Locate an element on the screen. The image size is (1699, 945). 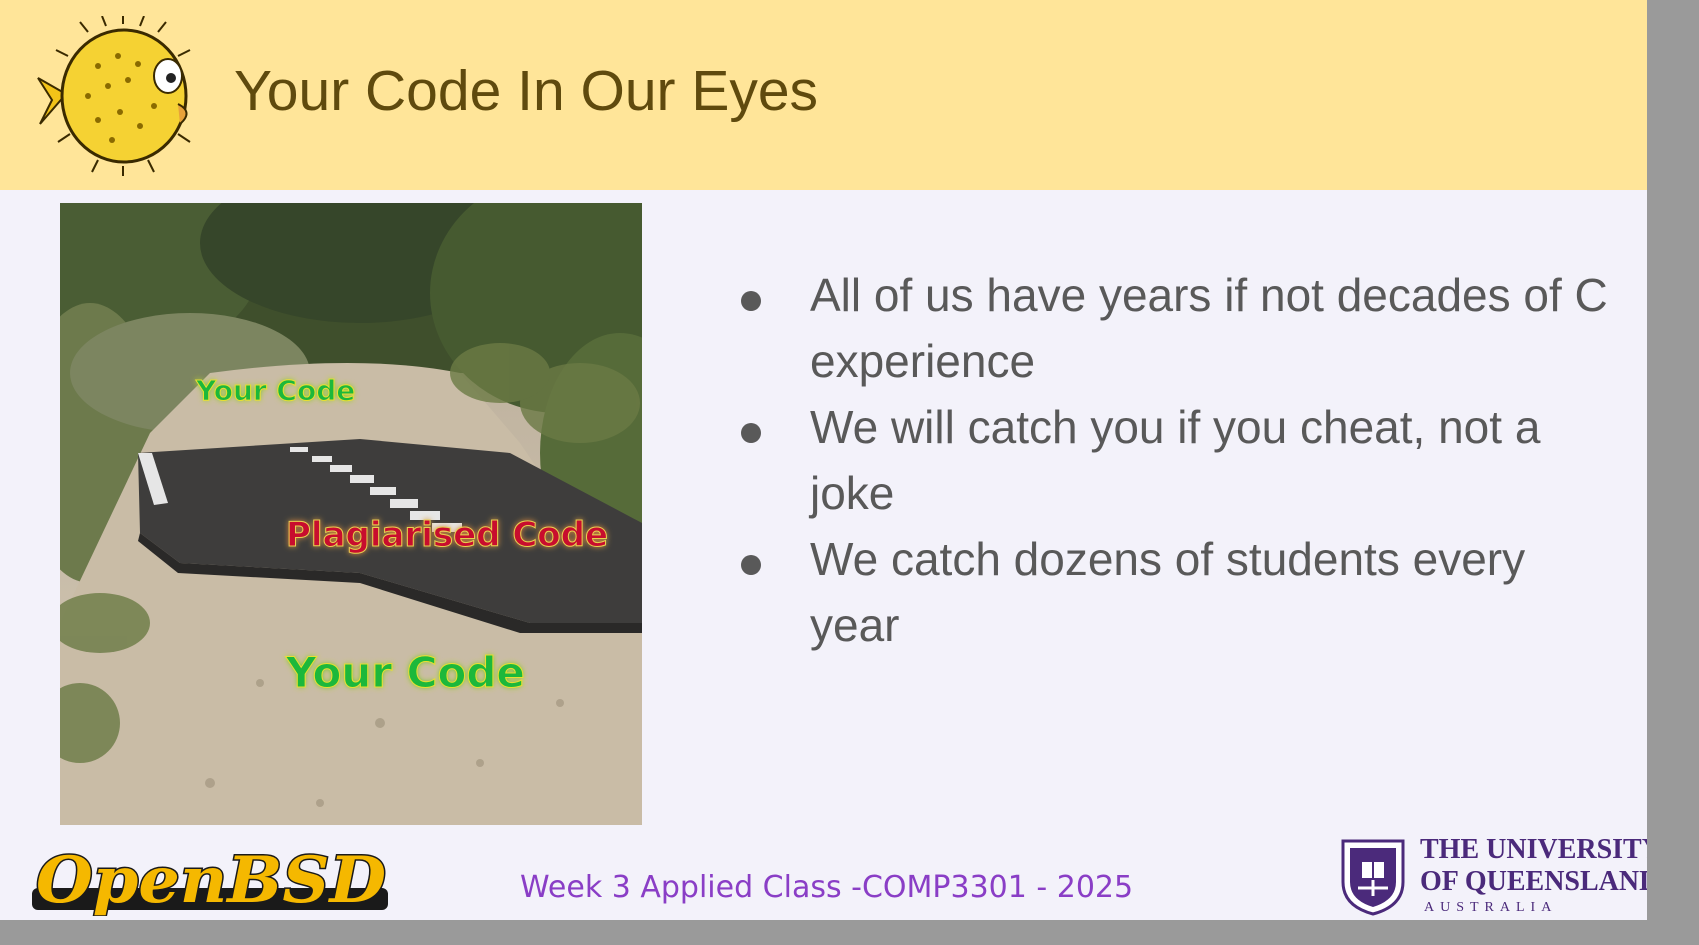
uq-wordmark: THE UNIVERSITY OF QUEENSLAND AUSTRALIA is located at coordinates (1533, 876).